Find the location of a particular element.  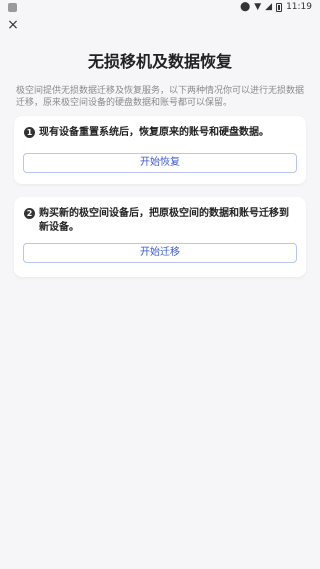

start-migrate-button: 开始迁移 is located at coordinates (160, 253).